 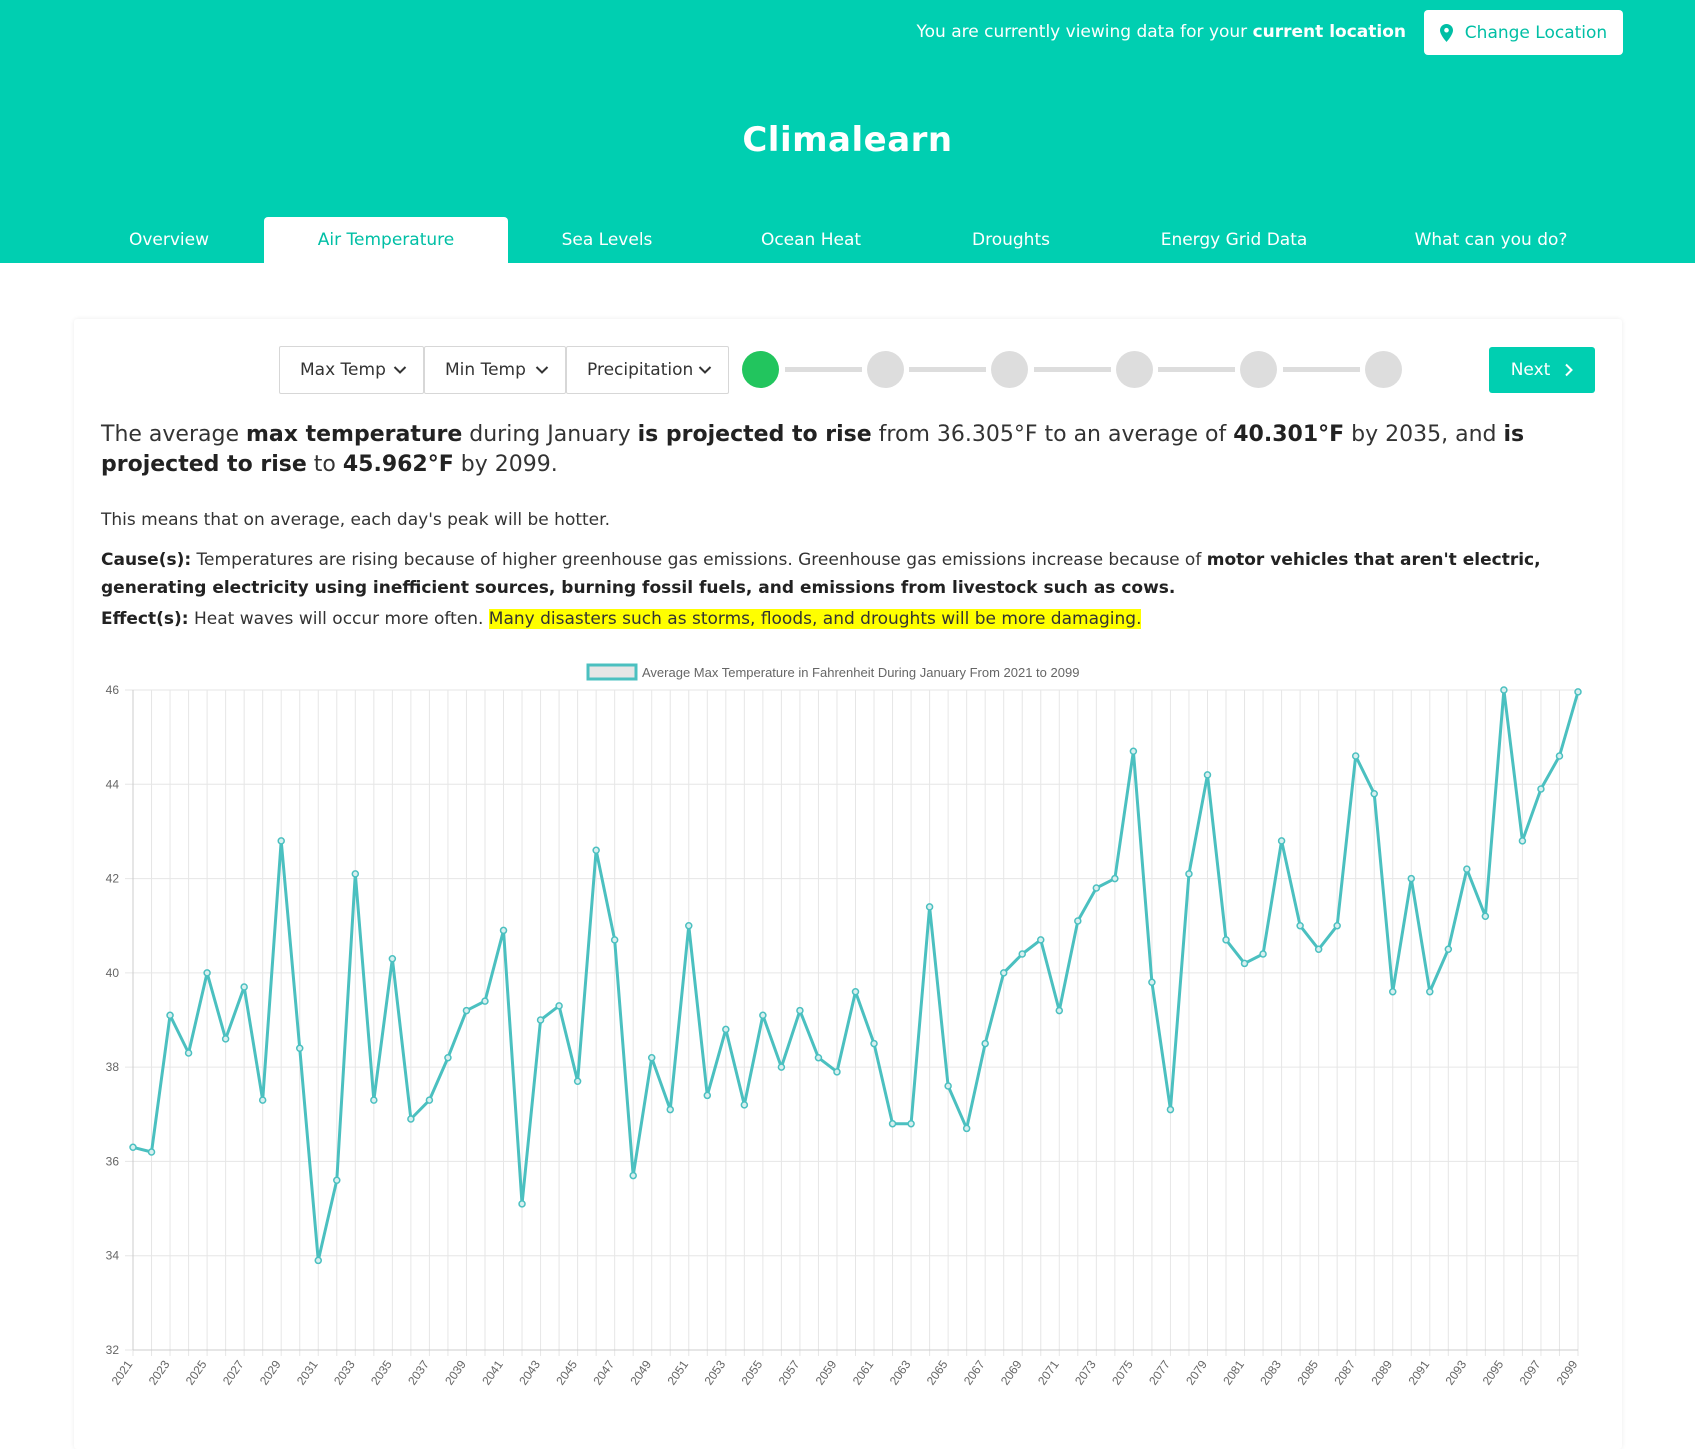 I want to click on x-tick-label: 2057, so click(x=789, y=1372).